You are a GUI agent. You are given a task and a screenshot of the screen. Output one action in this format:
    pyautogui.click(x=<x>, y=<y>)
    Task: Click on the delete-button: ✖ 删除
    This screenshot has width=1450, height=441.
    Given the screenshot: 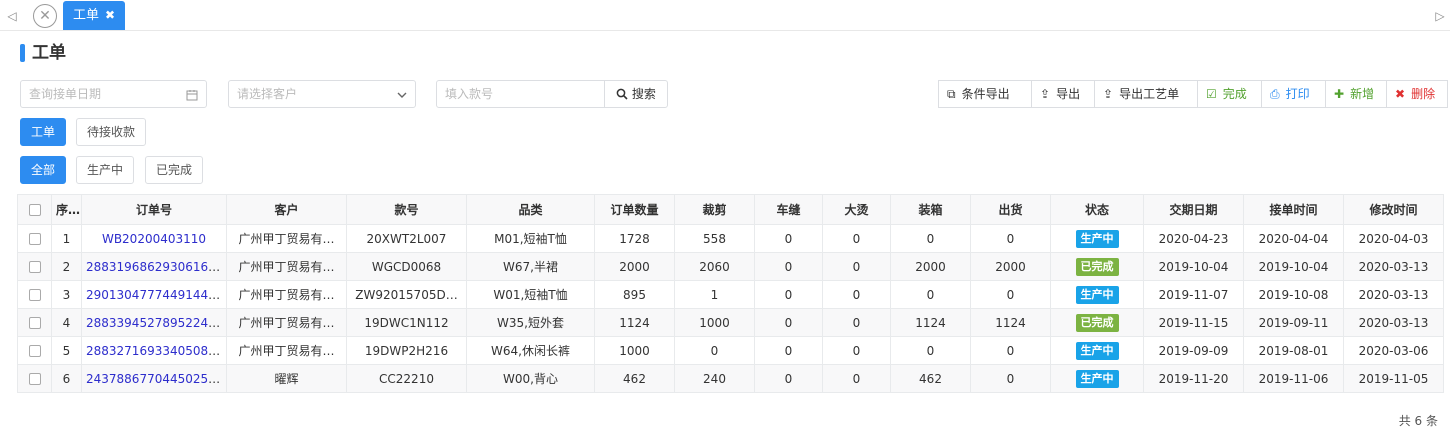 What is the action you would take?
    pyautogui.click(x=1417, y=94)
    